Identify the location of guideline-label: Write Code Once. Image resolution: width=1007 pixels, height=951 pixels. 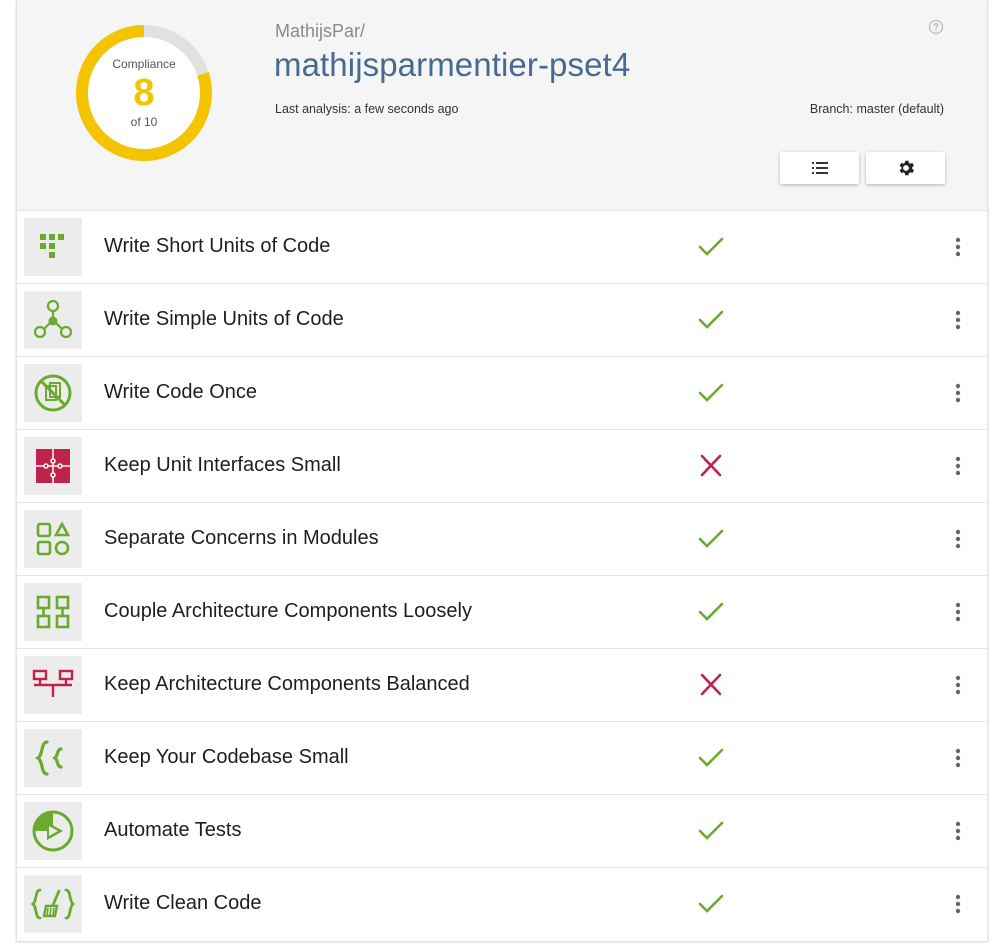
(181, 392).